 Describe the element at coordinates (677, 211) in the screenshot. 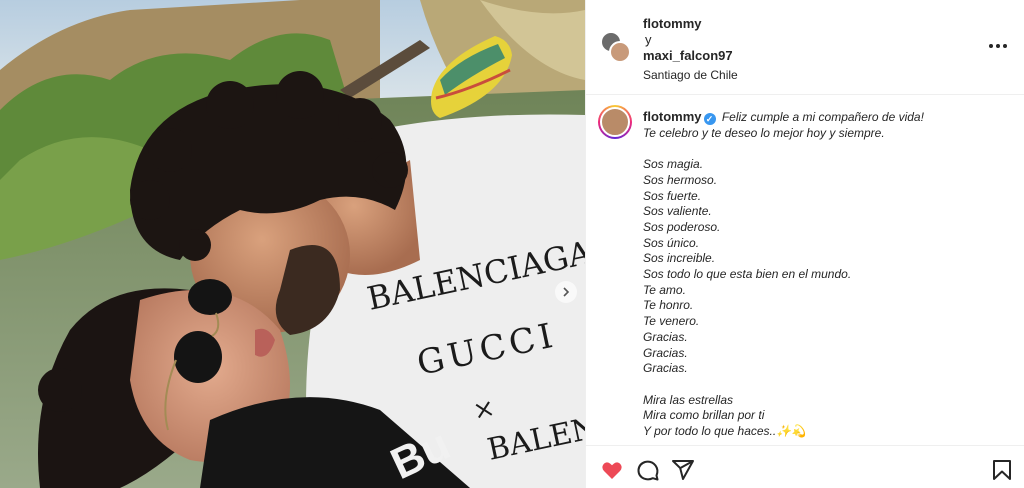

I see `caption-line: Sos valiente.` at that location.